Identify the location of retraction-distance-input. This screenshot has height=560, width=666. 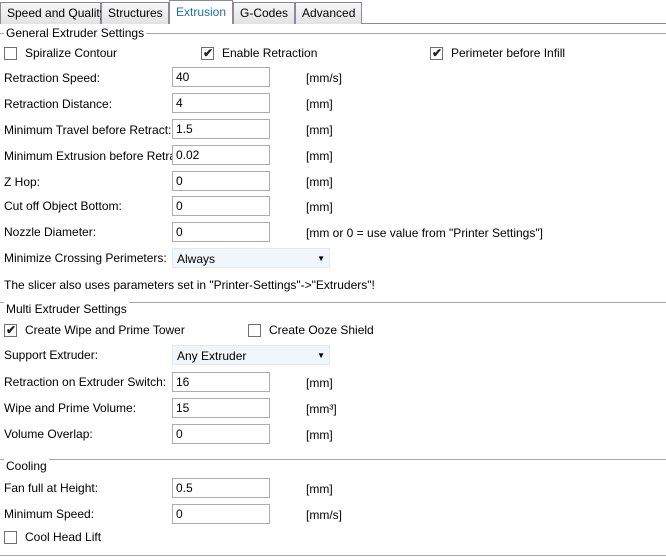
(221, 103).